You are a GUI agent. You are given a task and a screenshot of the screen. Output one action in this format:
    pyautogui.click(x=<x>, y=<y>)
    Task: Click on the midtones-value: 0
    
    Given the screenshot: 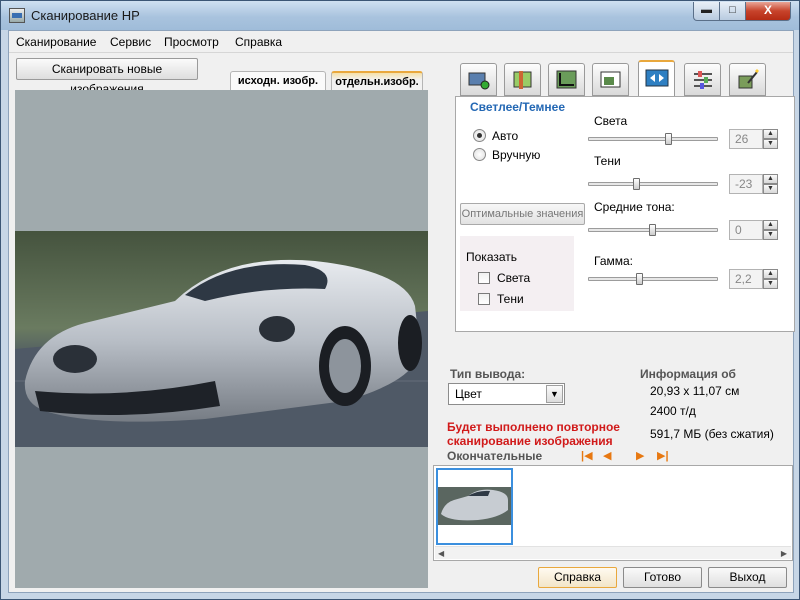 What is the action you would take?
    pyautogui.click(x=746, y=230)
    